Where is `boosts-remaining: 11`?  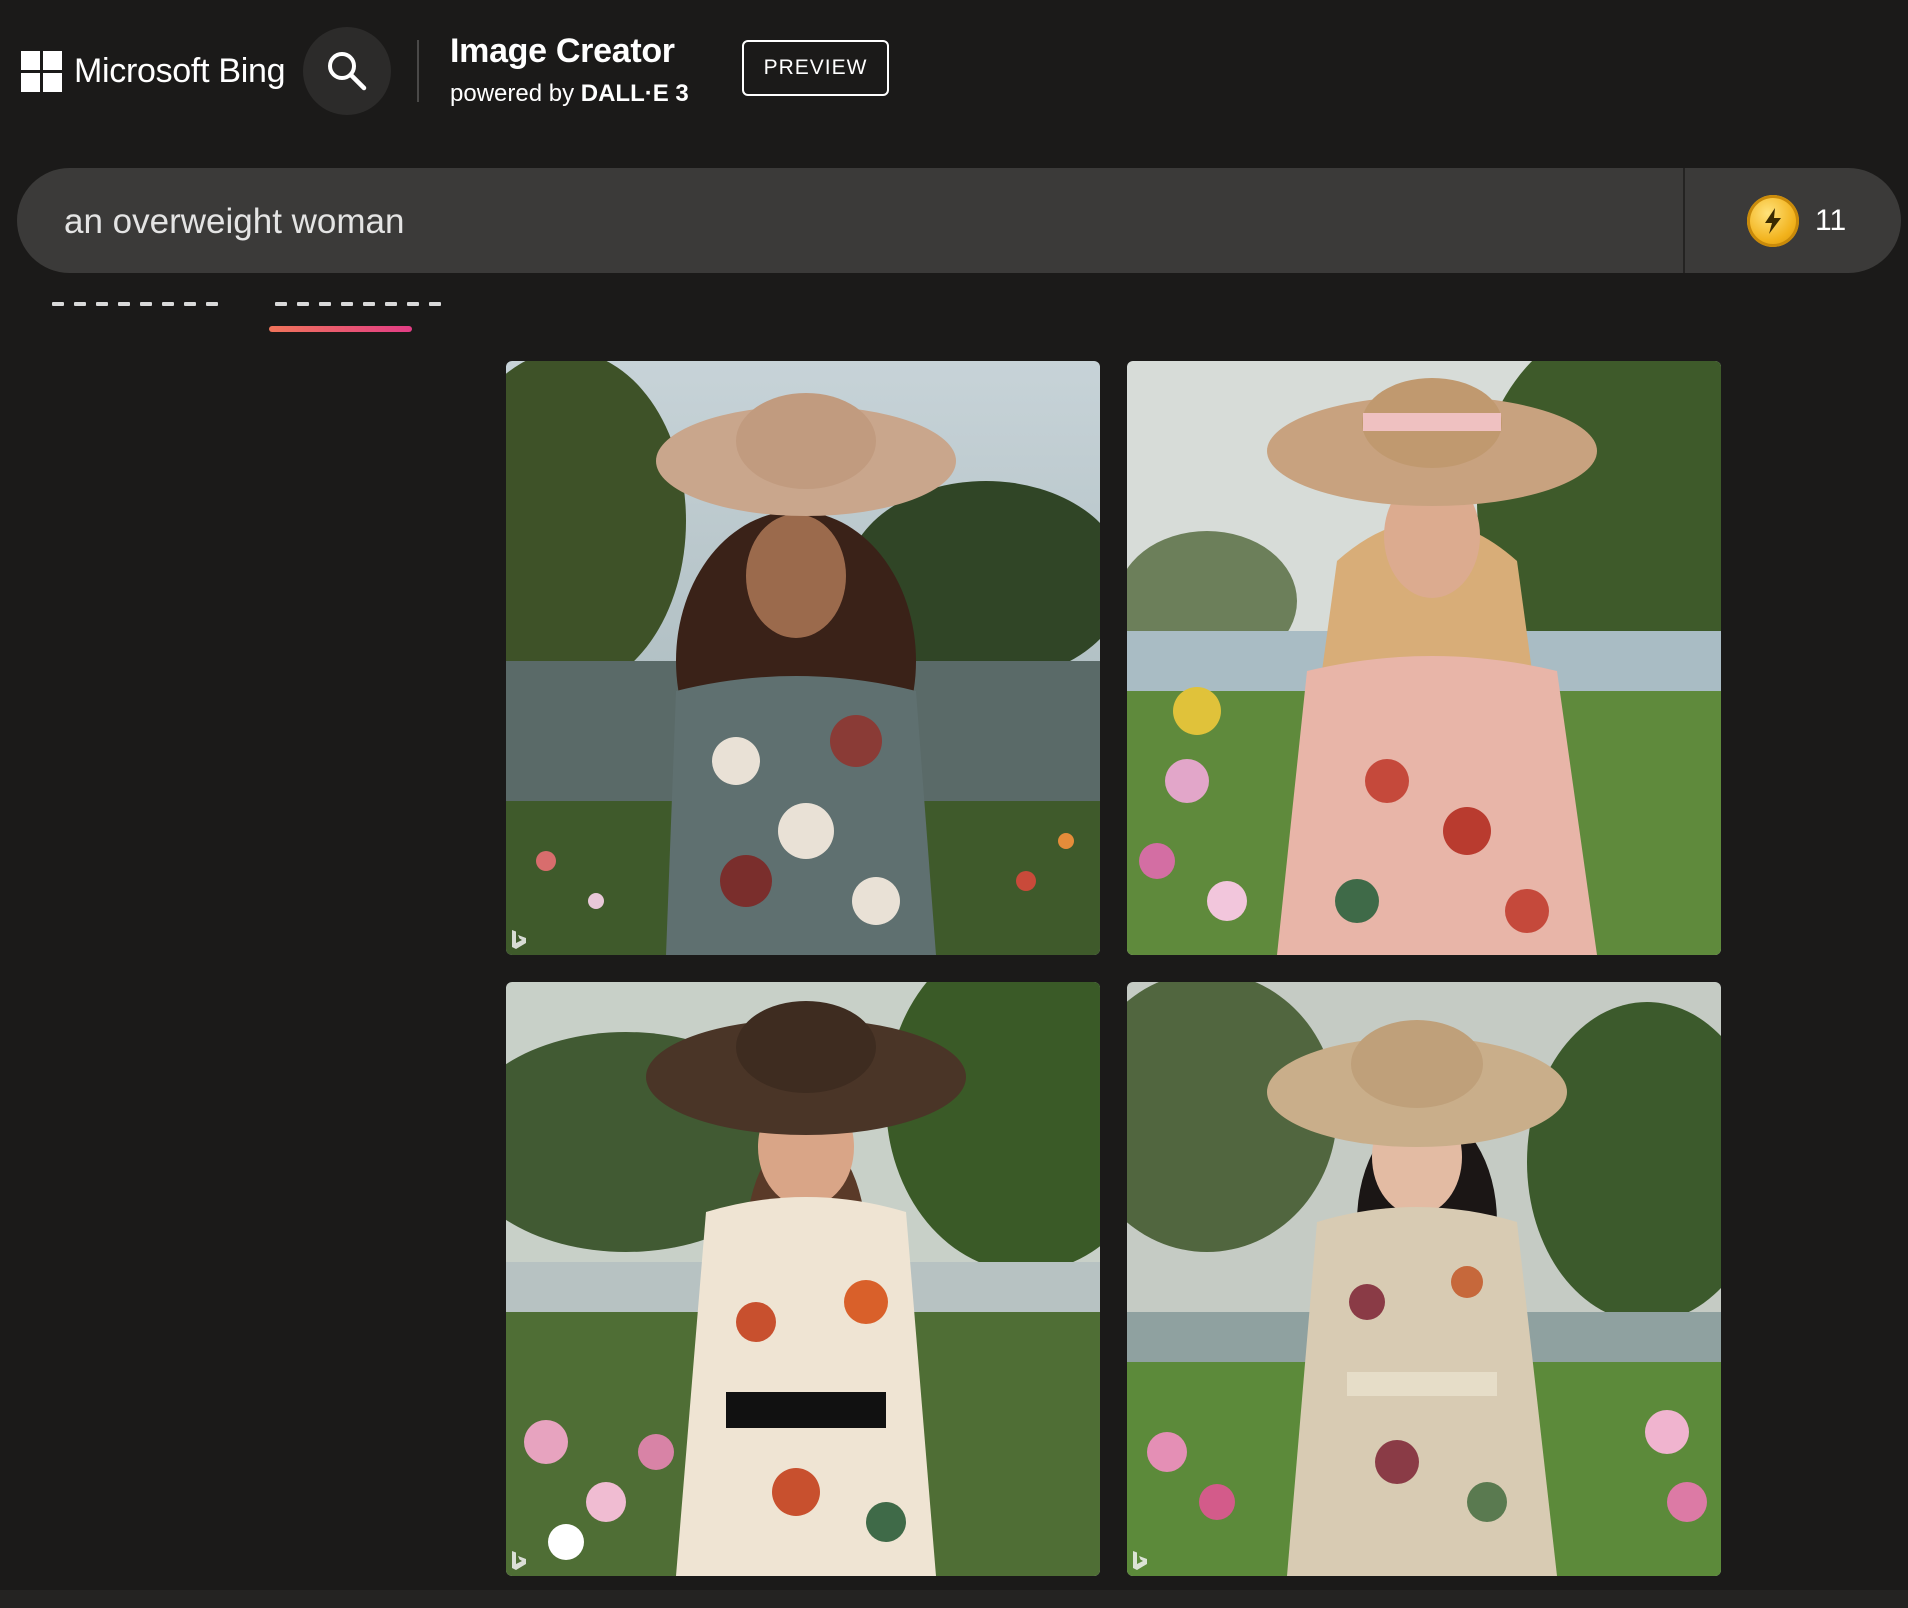
boosts-remaining: 11 is located at coordinates (1831, 220).